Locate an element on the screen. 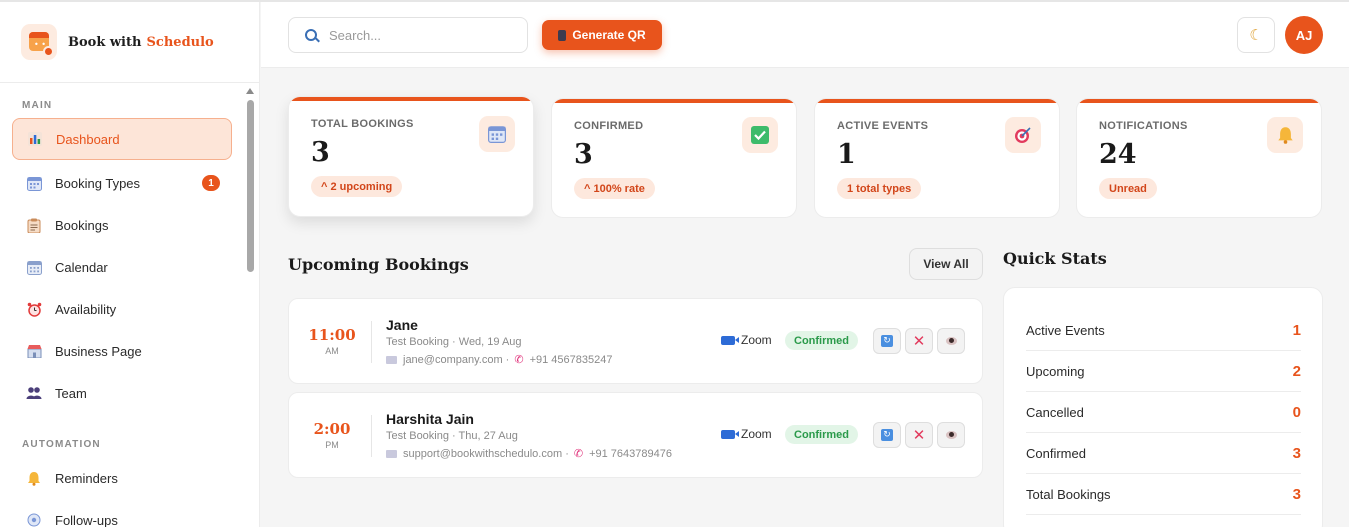 The image size is (1349, 527). stat-pill: Unread is located at coordinates (1128, 188).